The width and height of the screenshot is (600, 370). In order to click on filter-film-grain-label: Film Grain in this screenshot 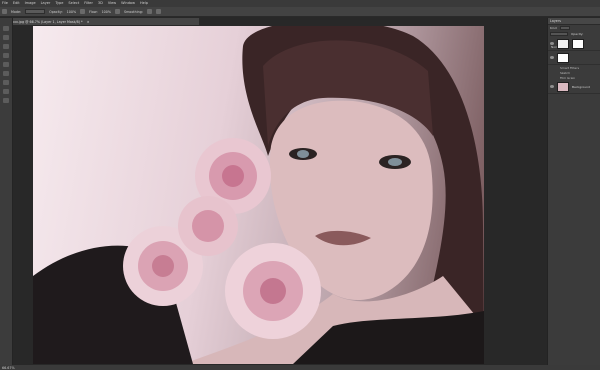, I will do `click(568, 77)`.